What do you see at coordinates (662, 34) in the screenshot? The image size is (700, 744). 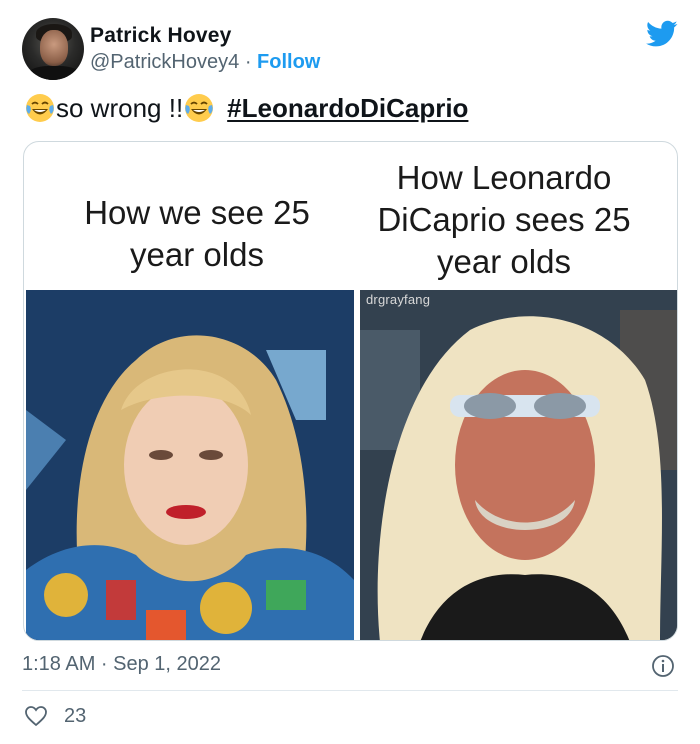 I see `twitter-bird-icon` at bounding box center [662, 34].